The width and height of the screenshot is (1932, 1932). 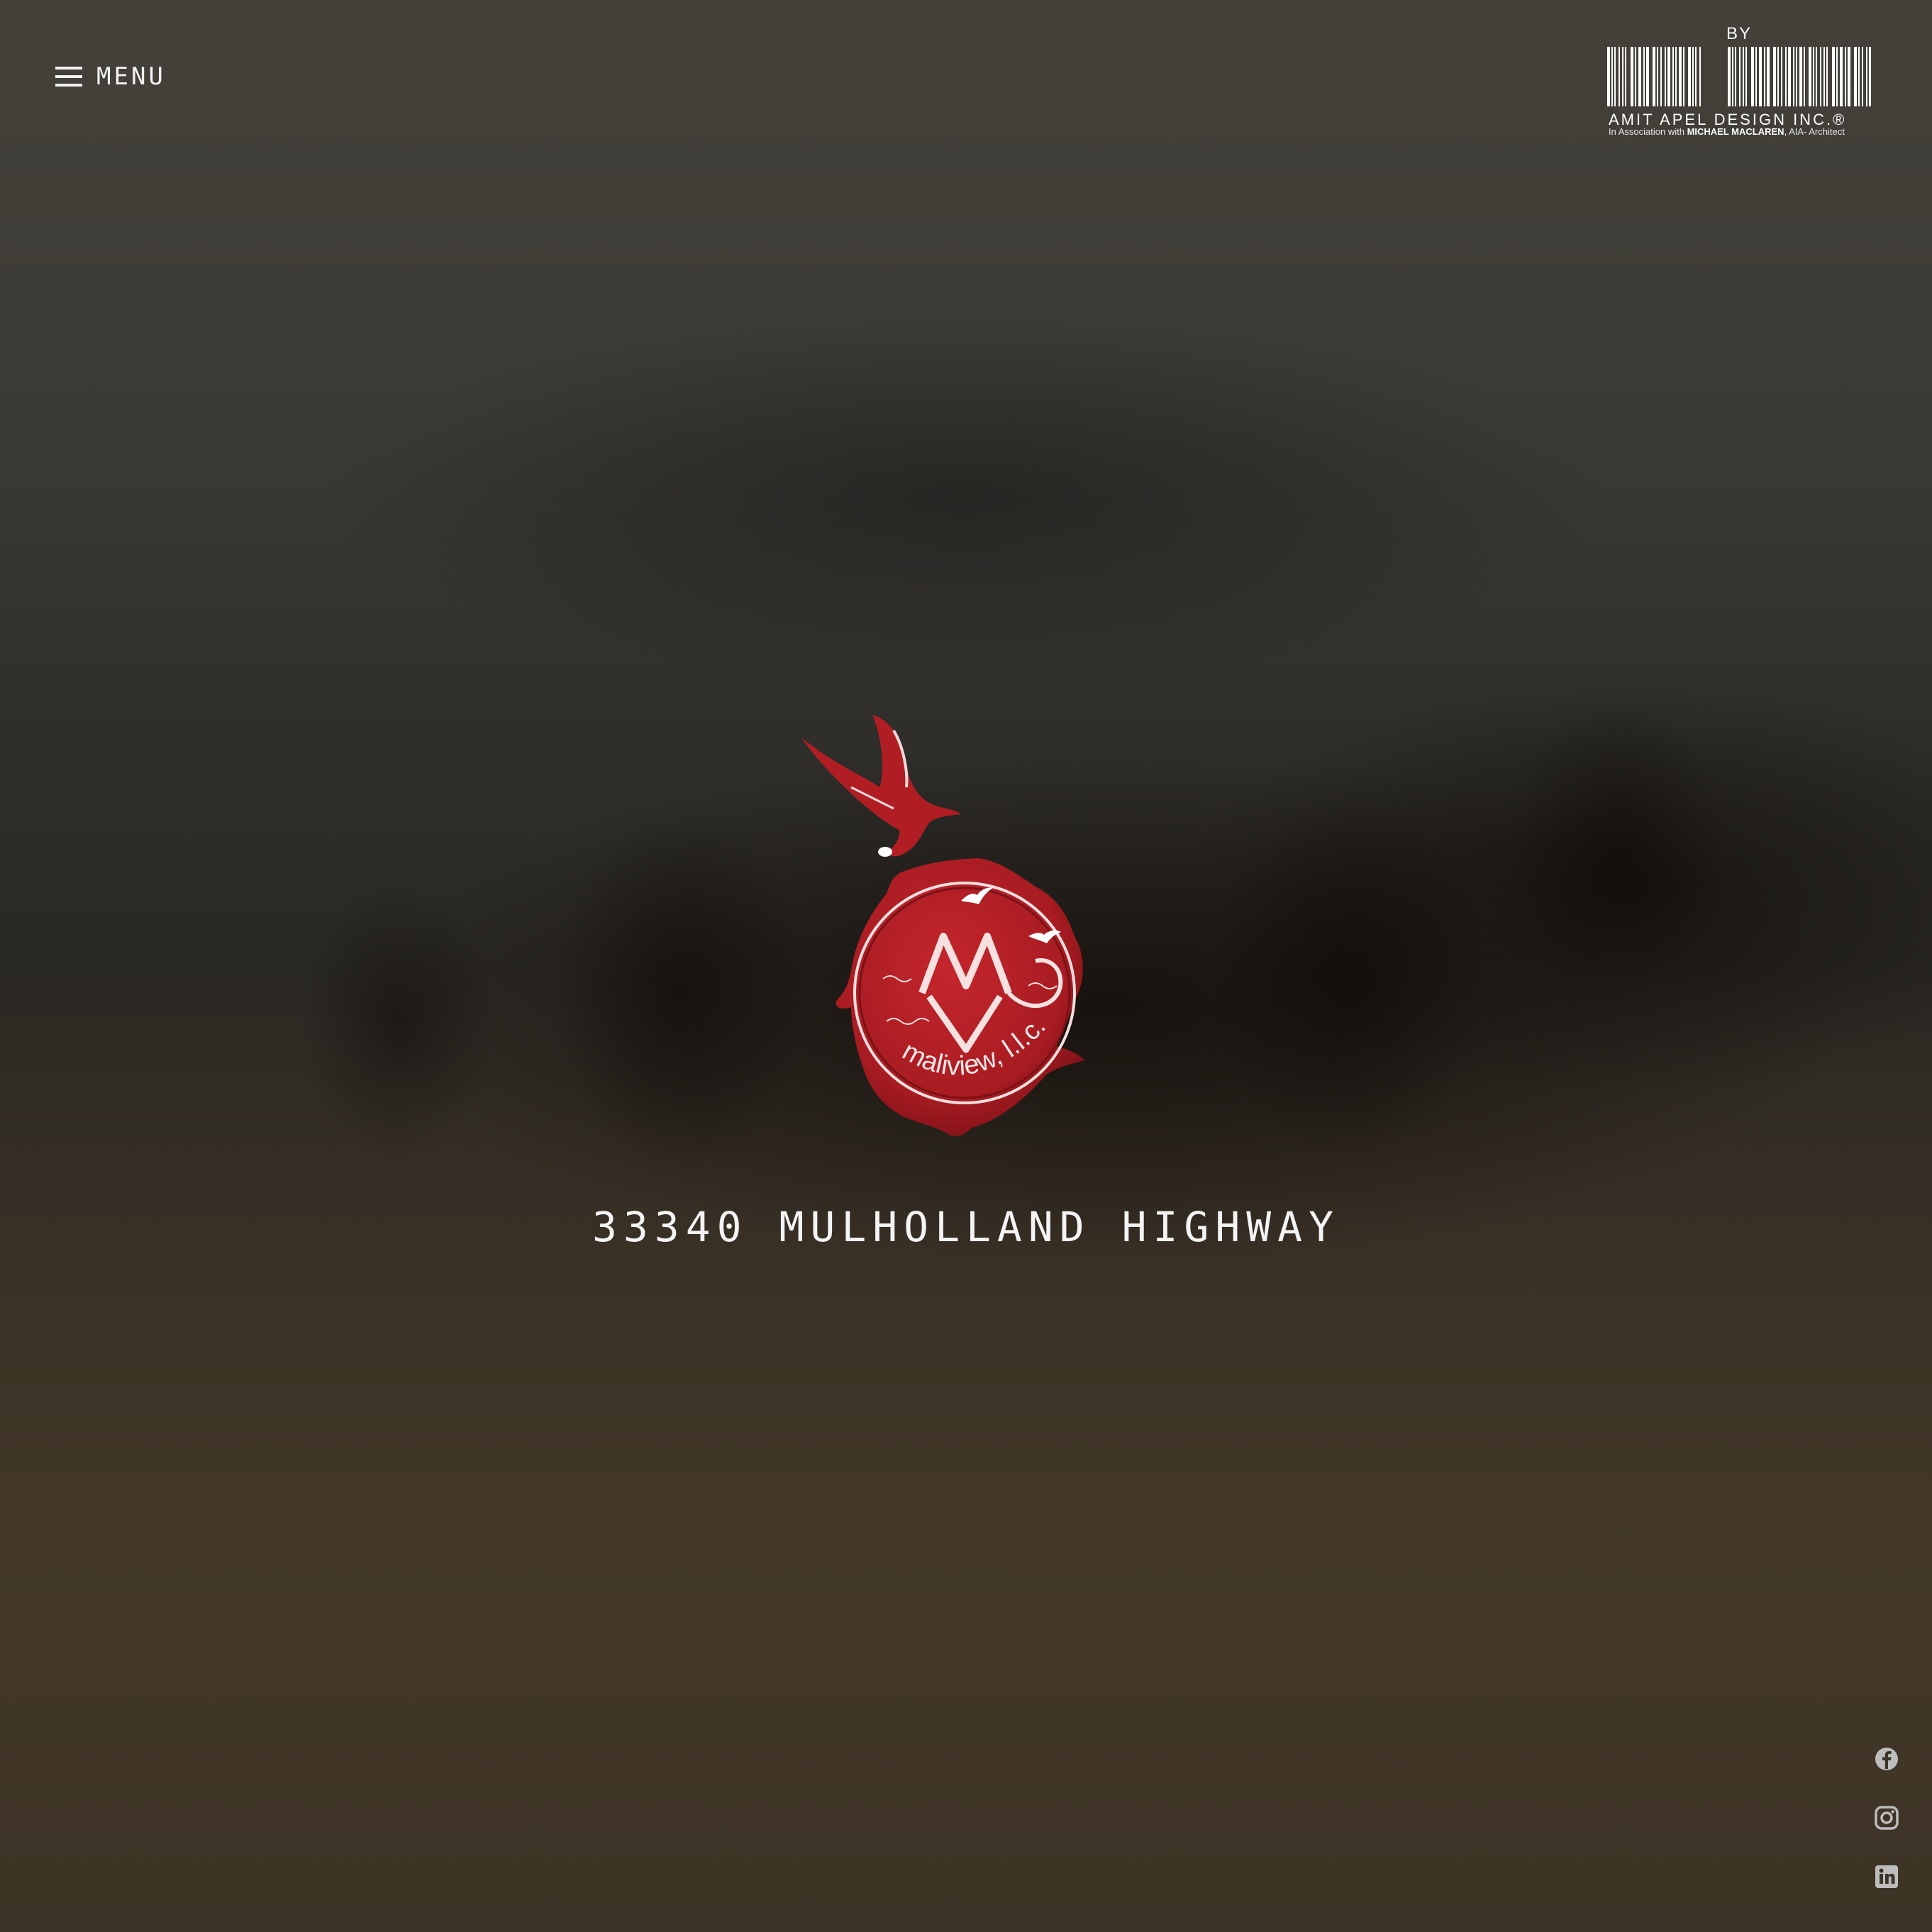 What do you see at coordinates (881, 786) in the screenshot?
I see `seagull-icon` at bounding box center [881, 786].